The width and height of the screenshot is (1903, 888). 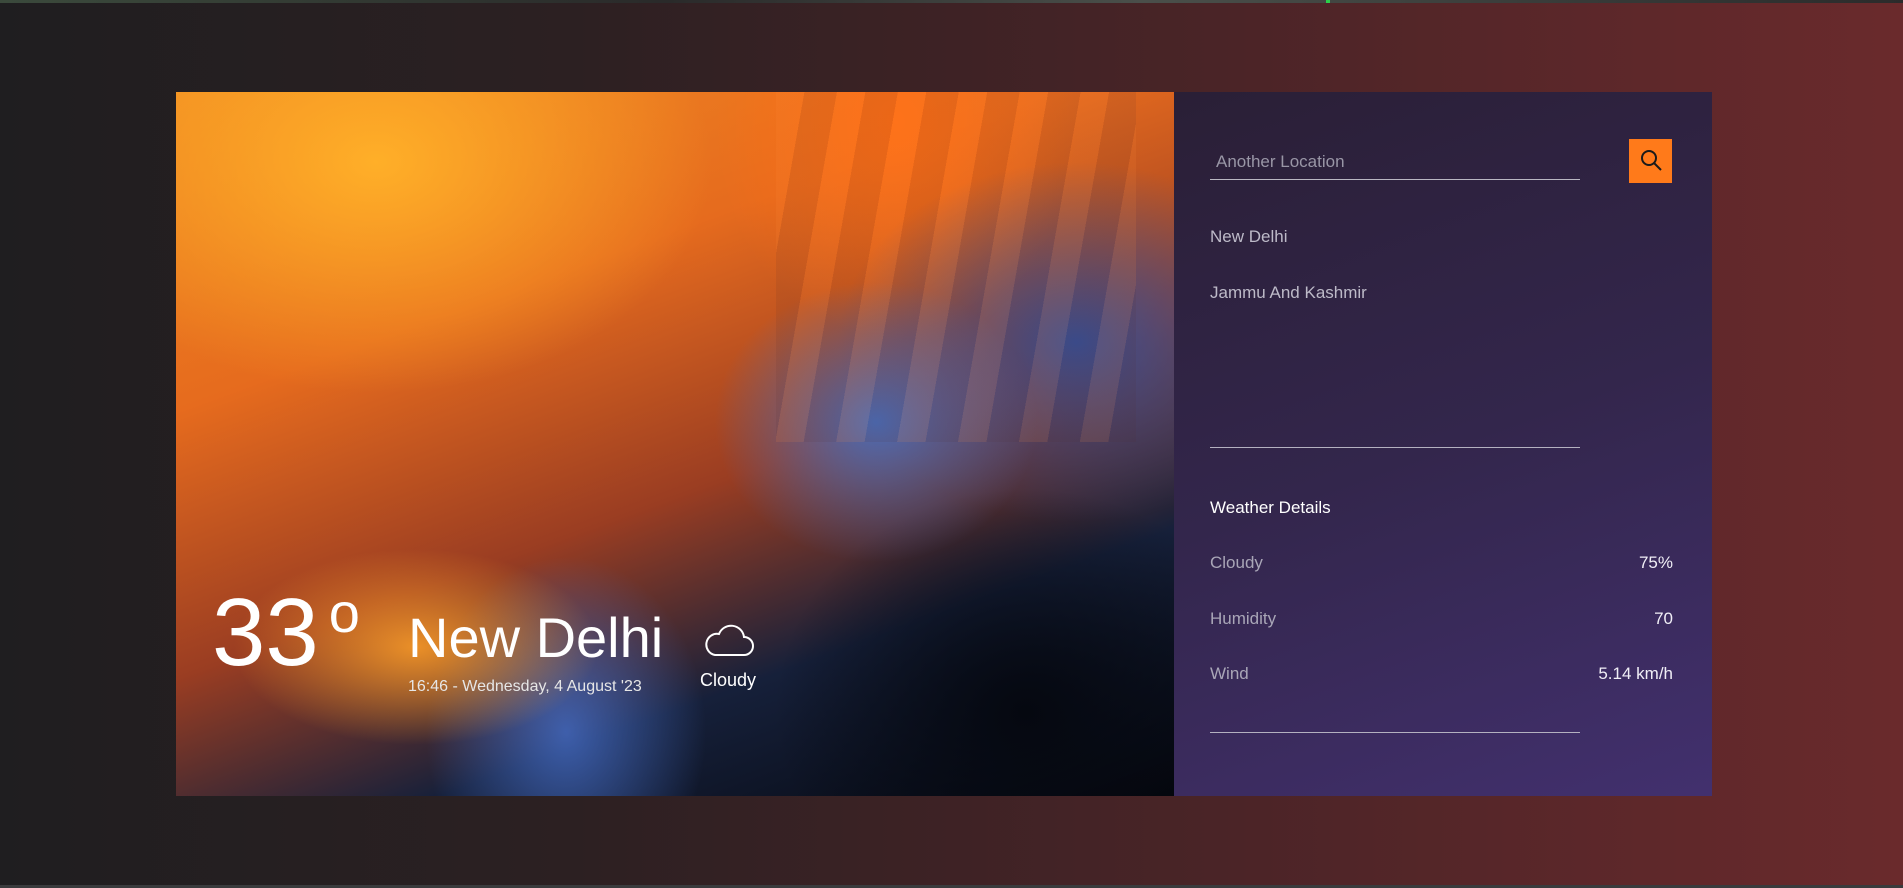 What do you see at coordinates (536, 637) in the screenshot?
I see `city-name: New Delhi` at bounding box center [536, 637].